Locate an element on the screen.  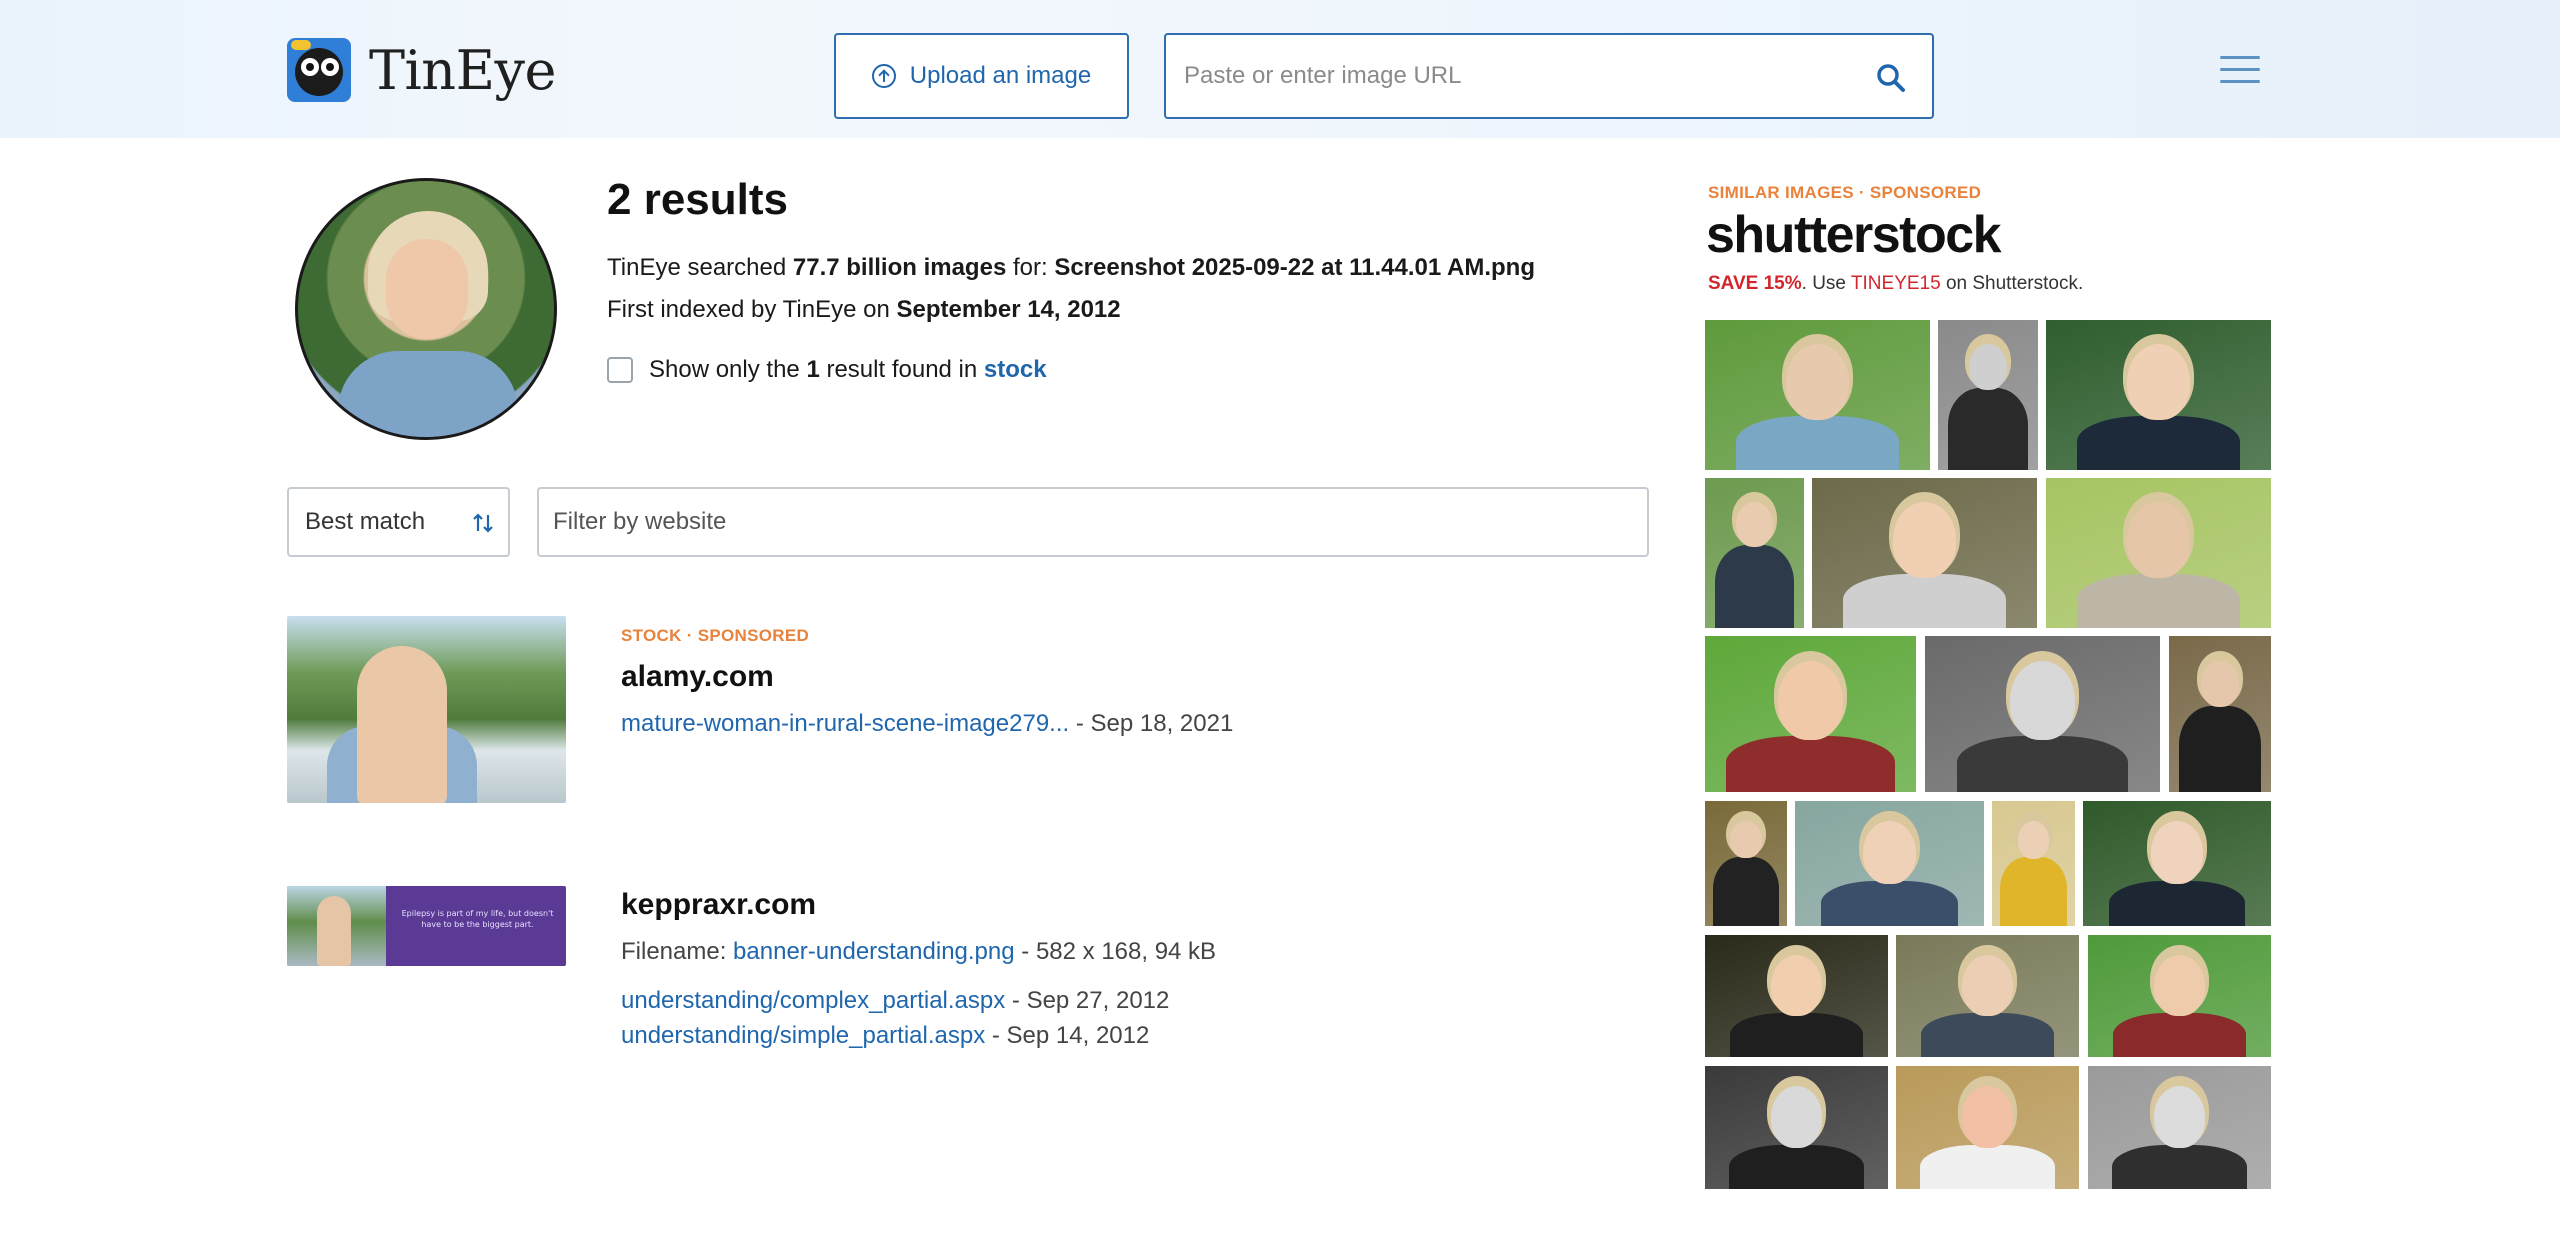
image-url-field is located at coordinates (1549, 76).